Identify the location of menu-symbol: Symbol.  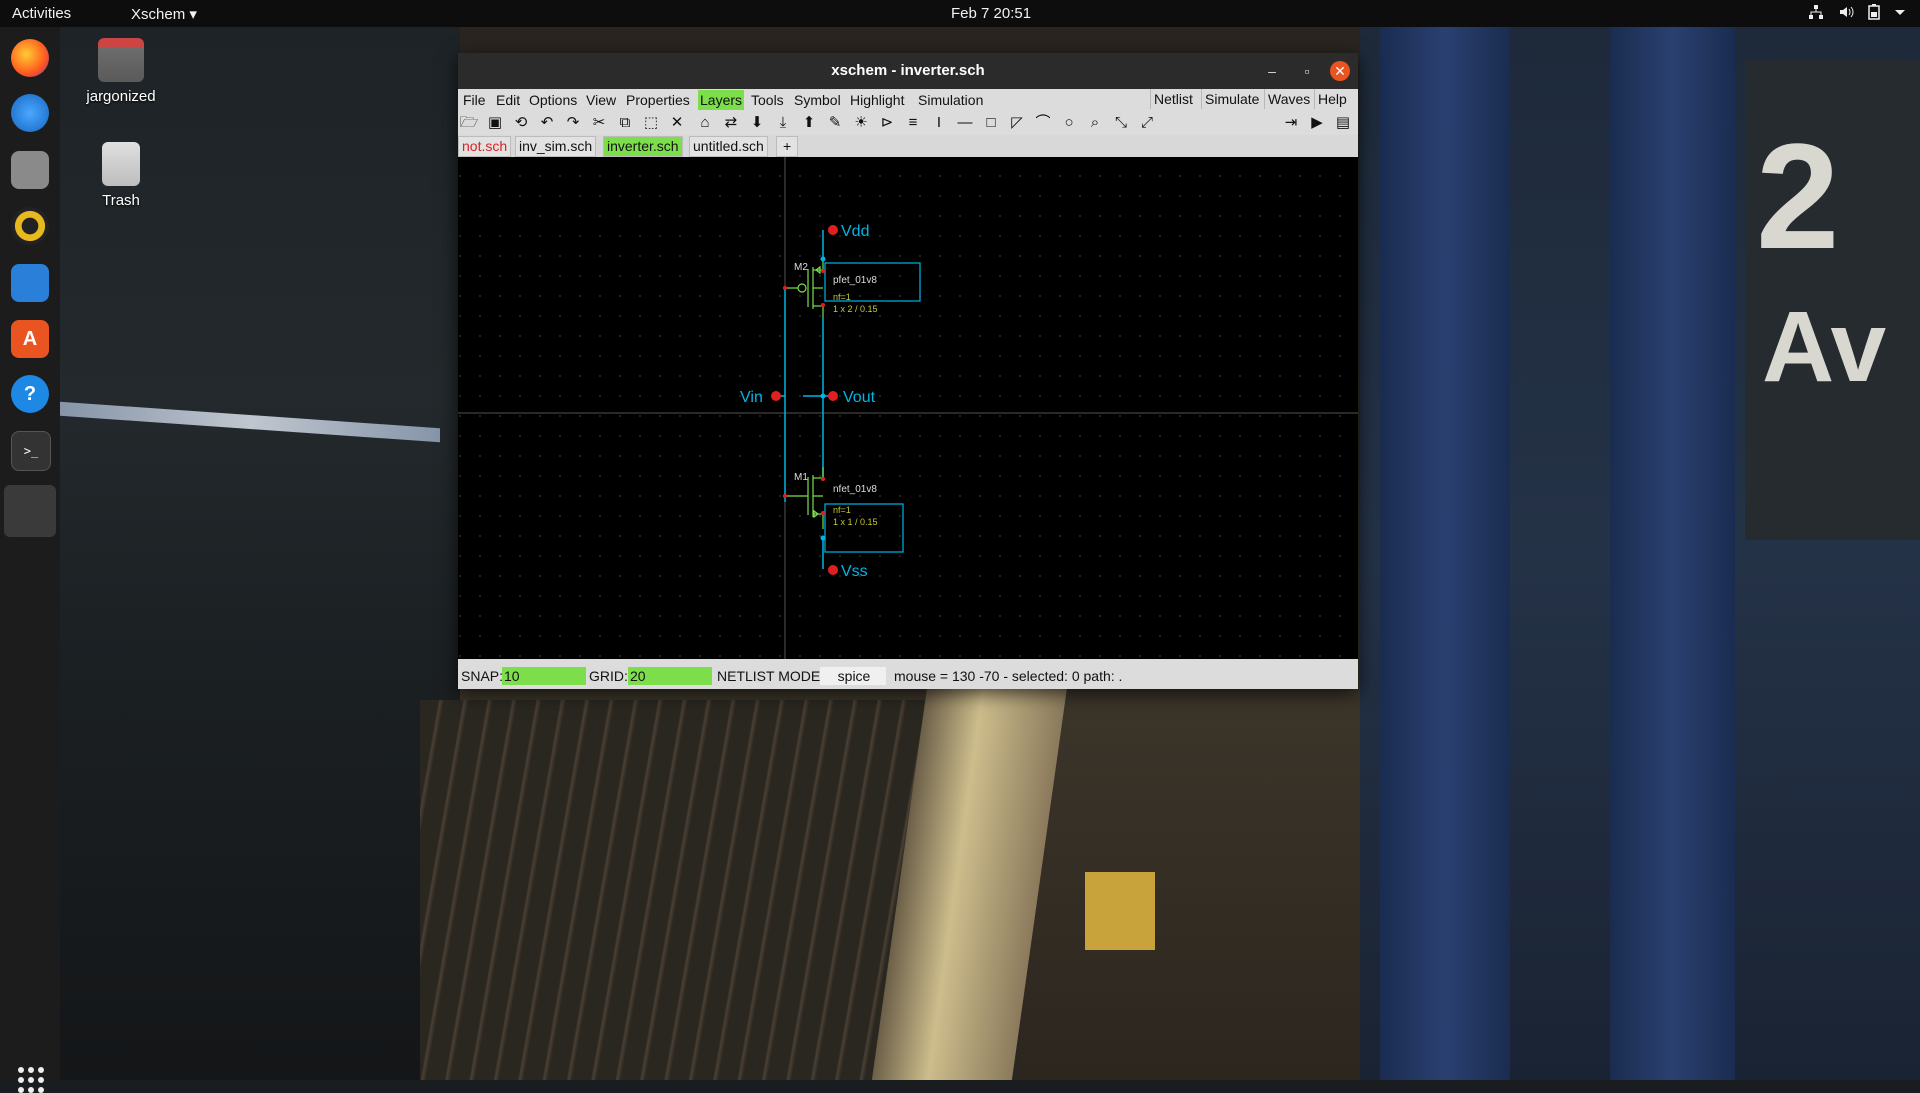
(817, 100).